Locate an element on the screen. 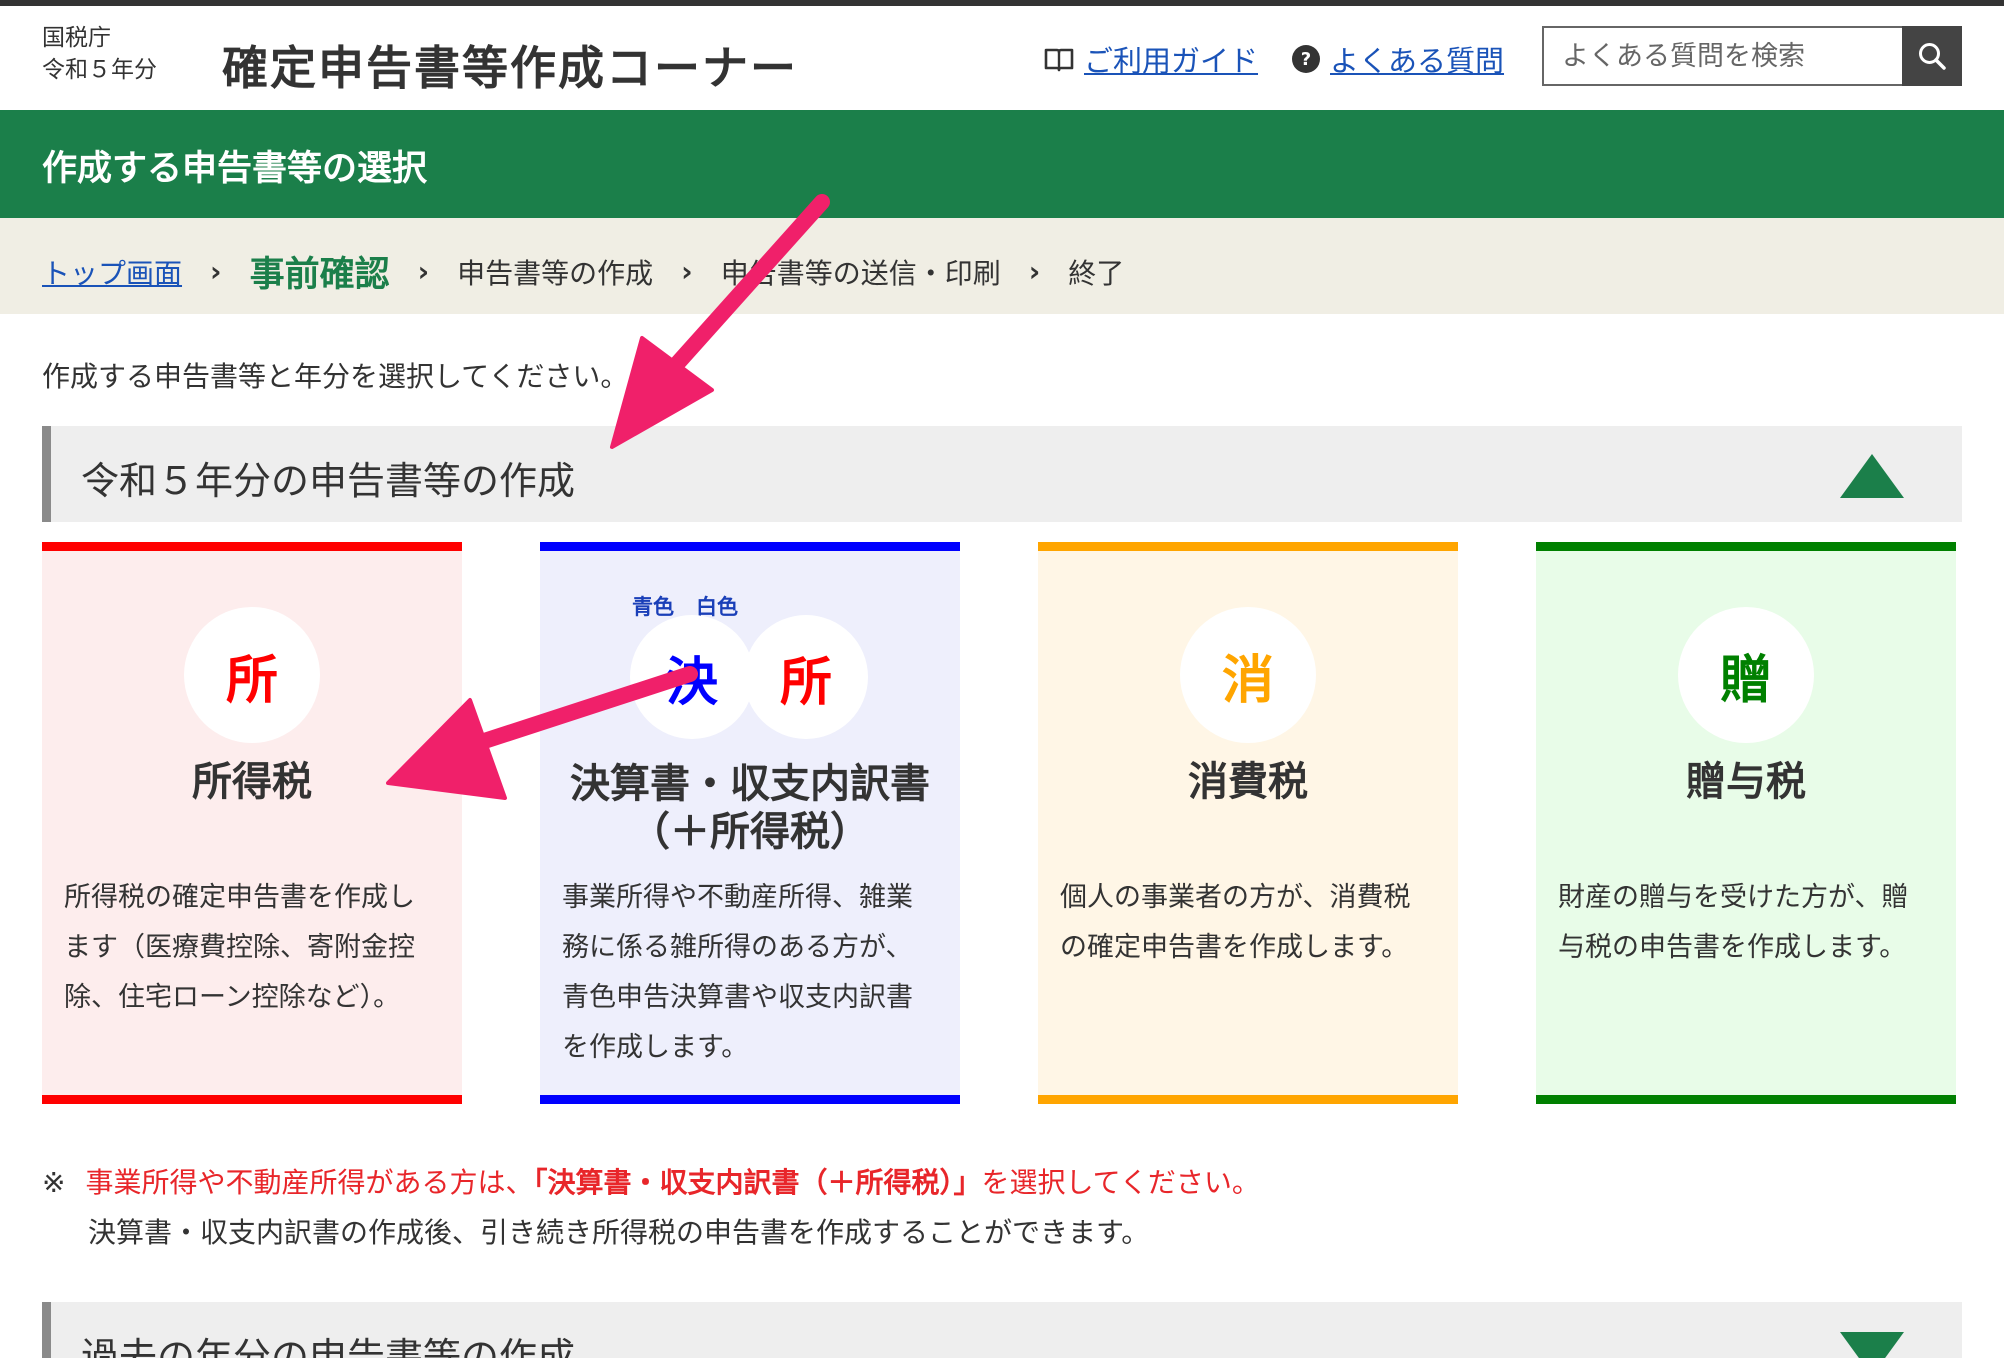 This screenshot has height=1358, width=2004. note-mark: ※ is located at coordinates (54, 1182).